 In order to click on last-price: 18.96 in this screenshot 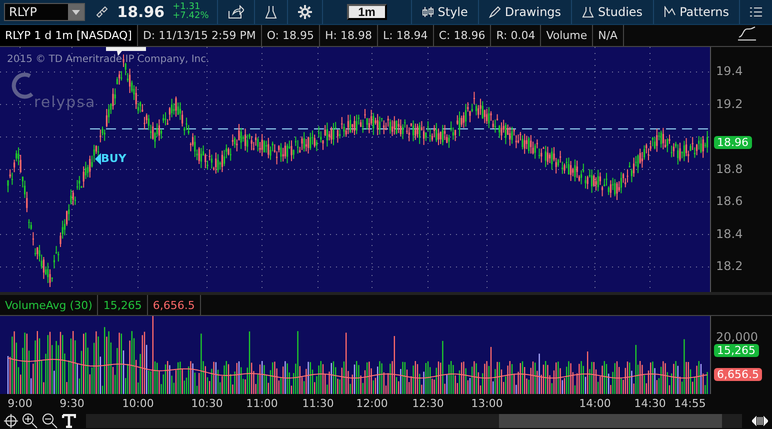, I will do `click(141, 12)`.